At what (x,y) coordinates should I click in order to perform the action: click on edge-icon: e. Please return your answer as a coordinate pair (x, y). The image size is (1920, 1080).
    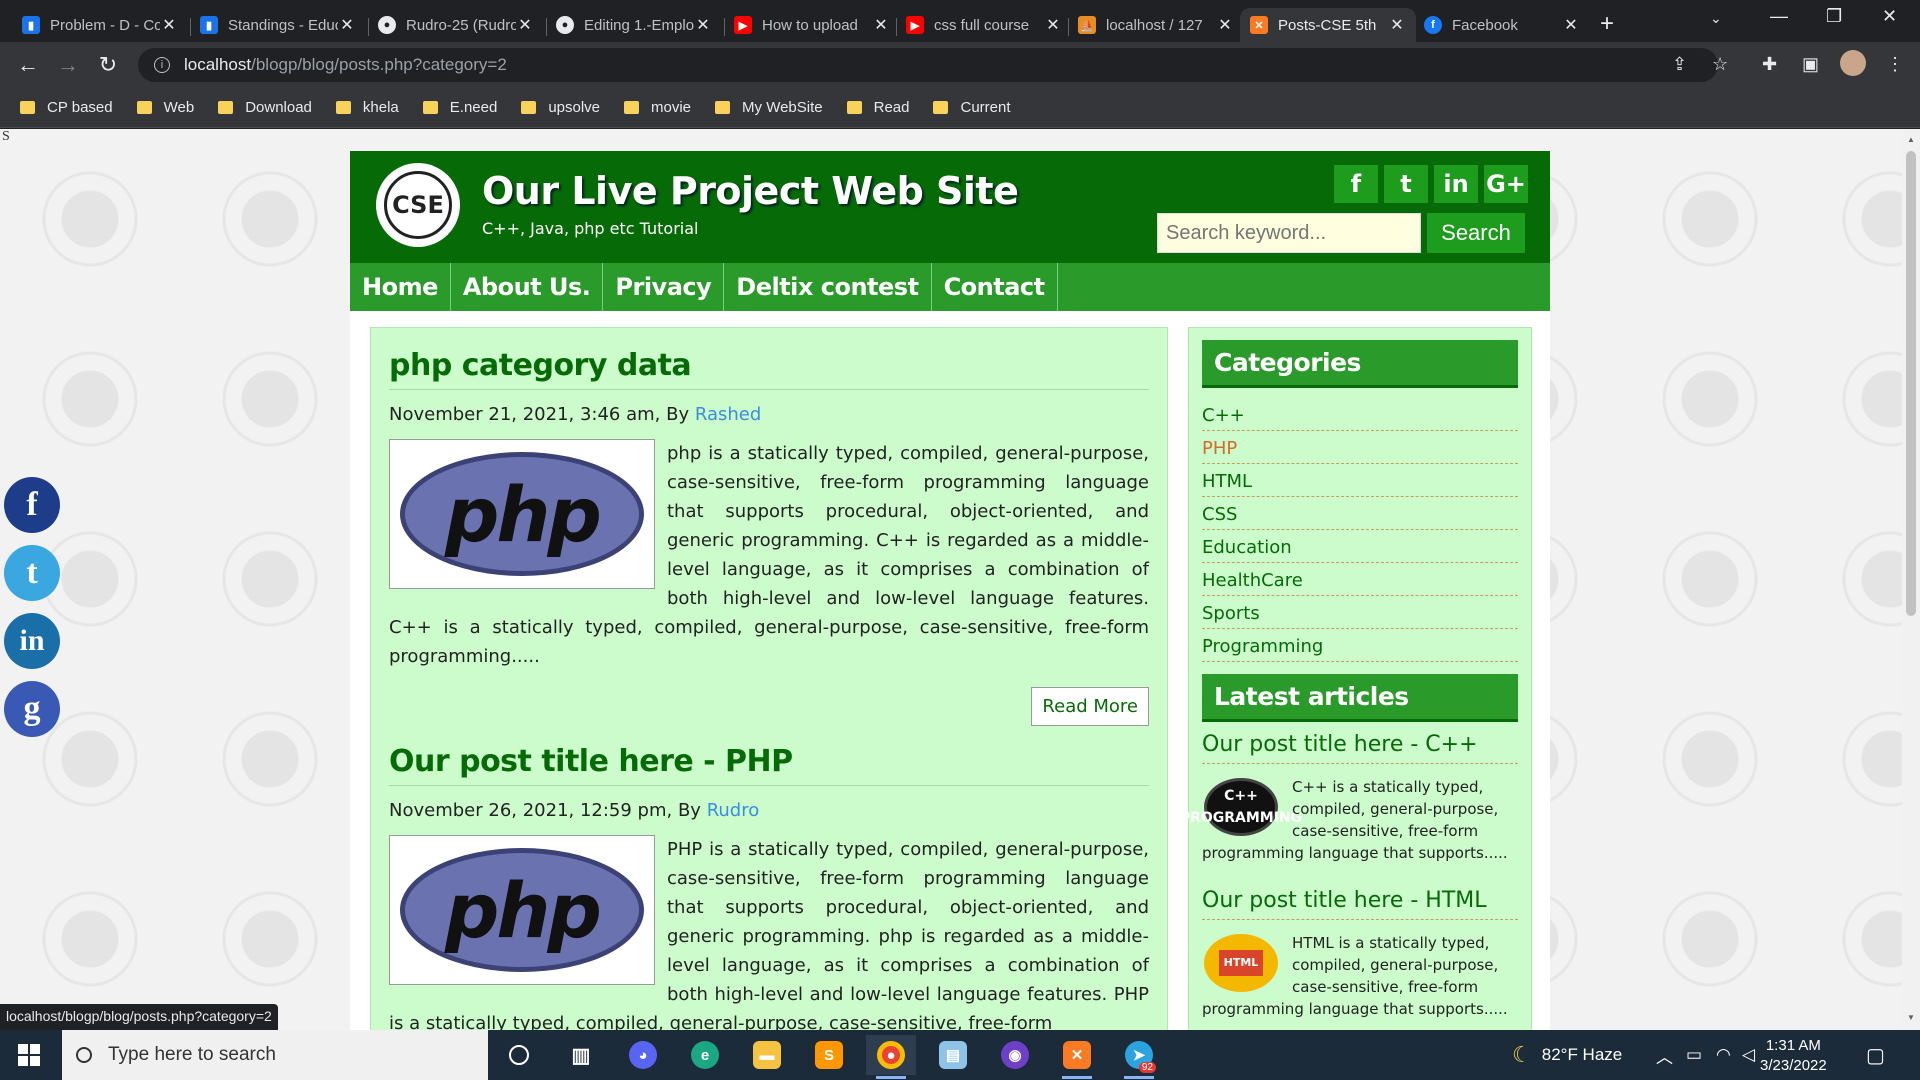
    Looking at the image, I should click on (705, 1055).